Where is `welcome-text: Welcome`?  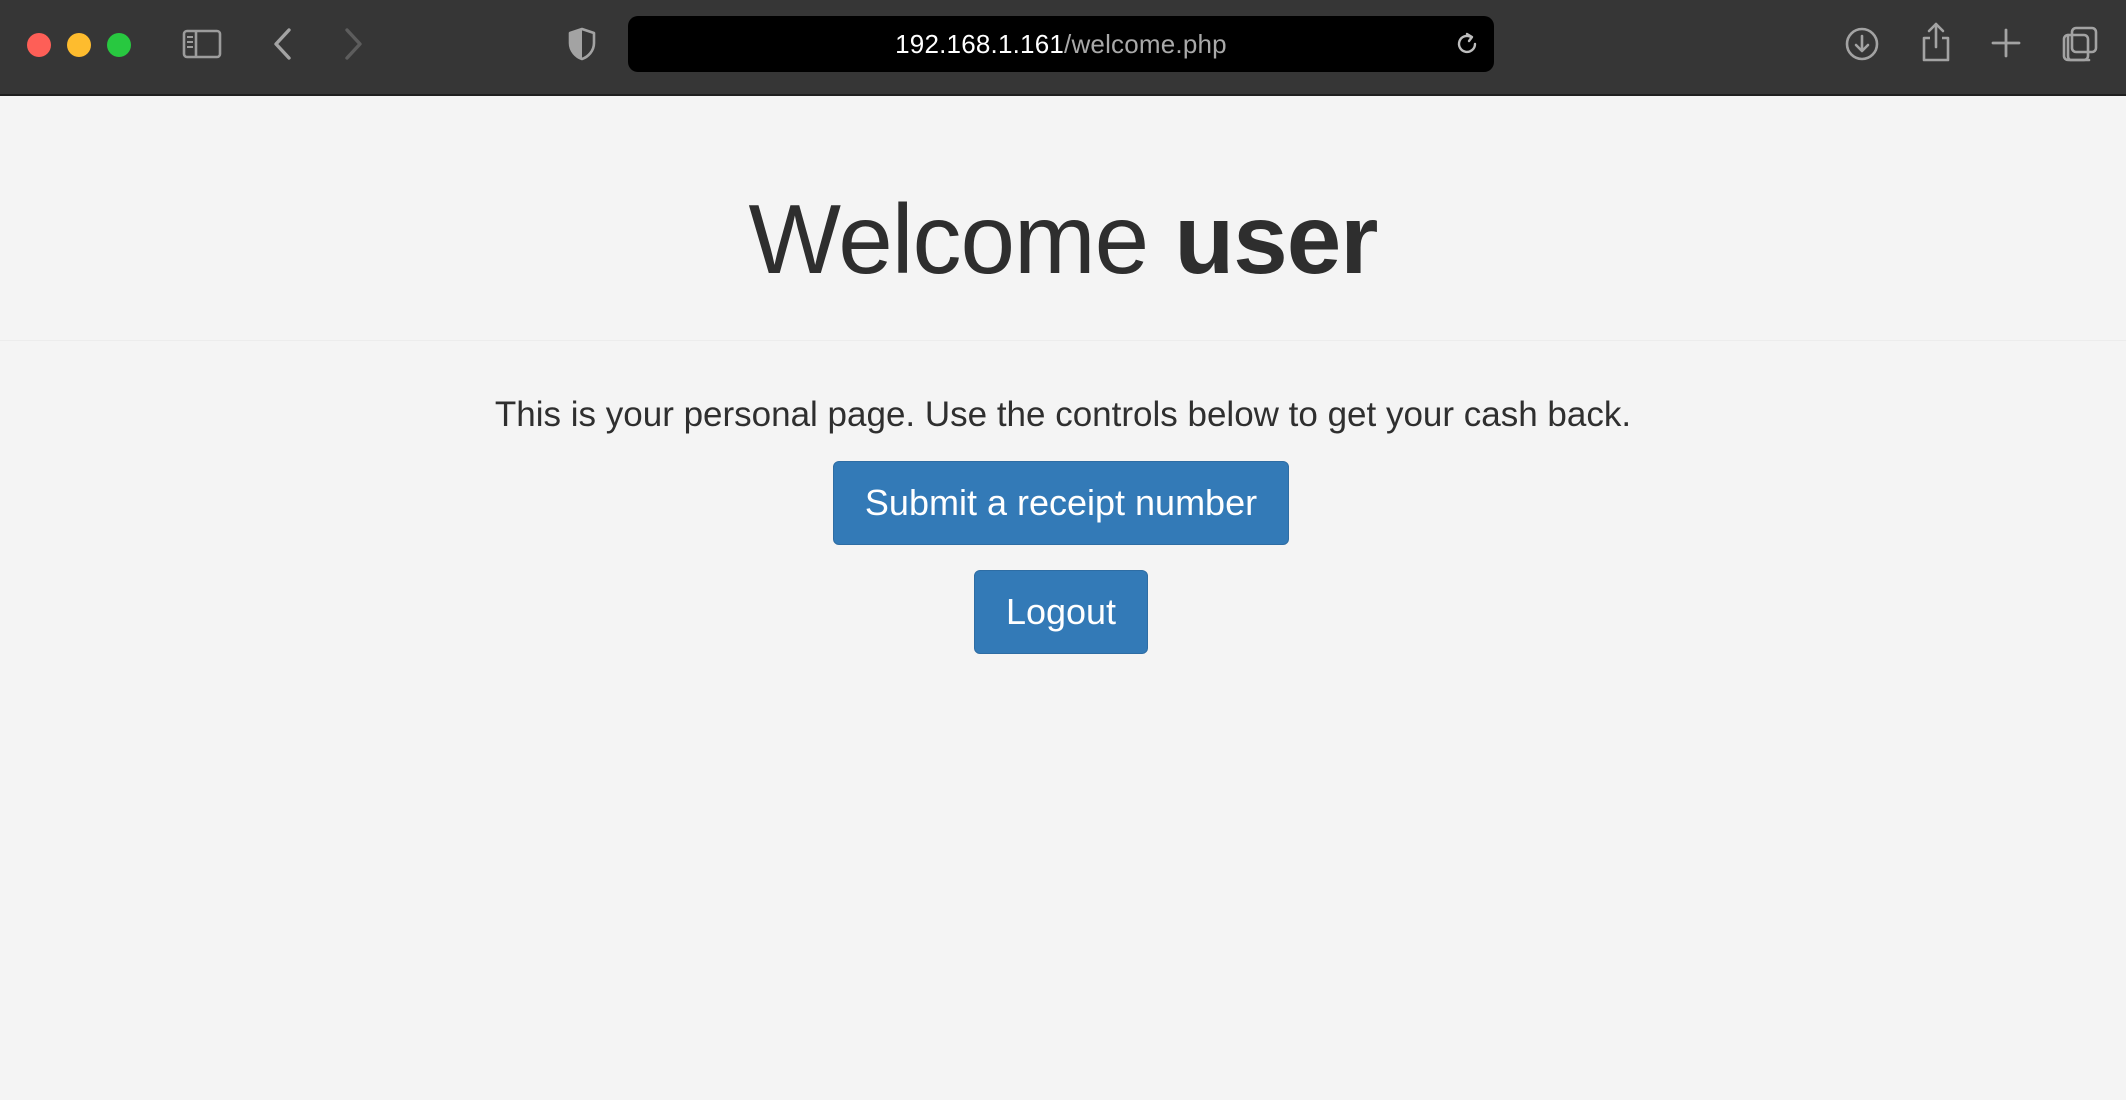 welcome-text: Welcome is located at coordinates (961, 239).